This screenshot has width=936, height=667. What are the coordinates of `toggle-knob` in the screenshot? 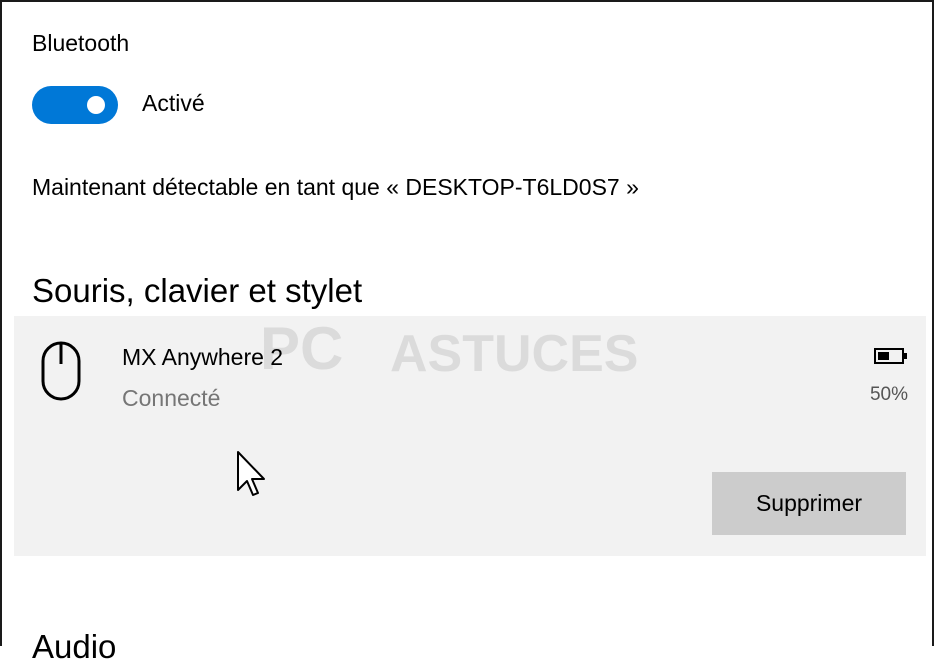 It's located at (96, 105).